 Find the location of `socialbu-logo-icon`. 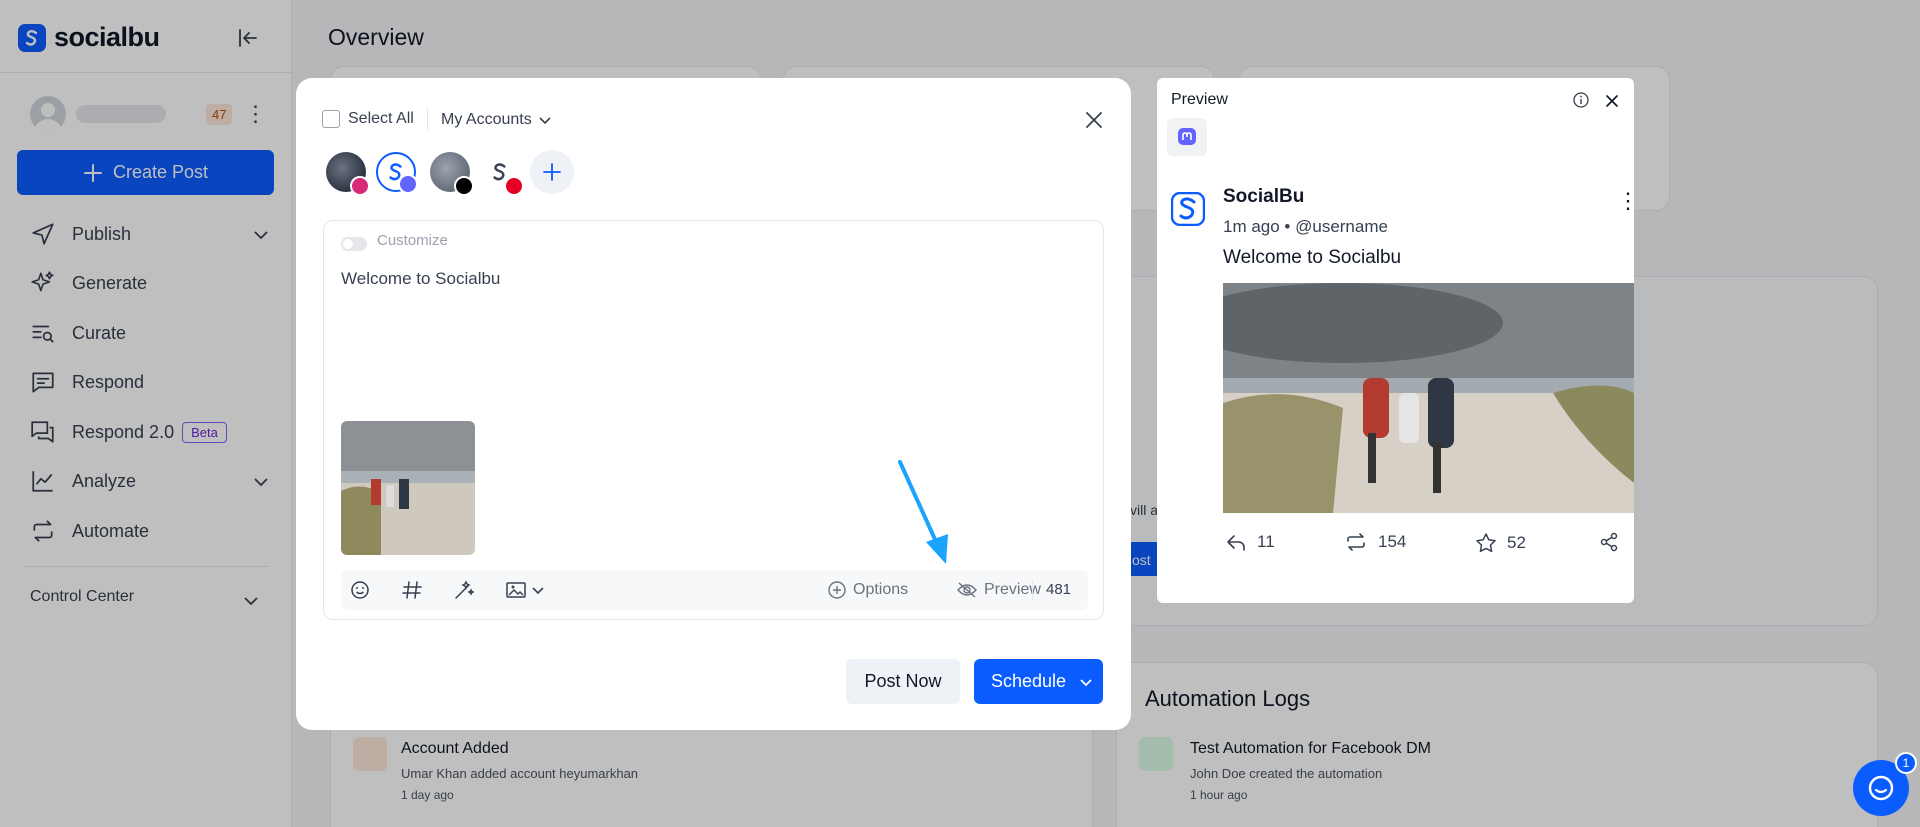

socialbu-logo-icon is located at coordinates (1188, 209).